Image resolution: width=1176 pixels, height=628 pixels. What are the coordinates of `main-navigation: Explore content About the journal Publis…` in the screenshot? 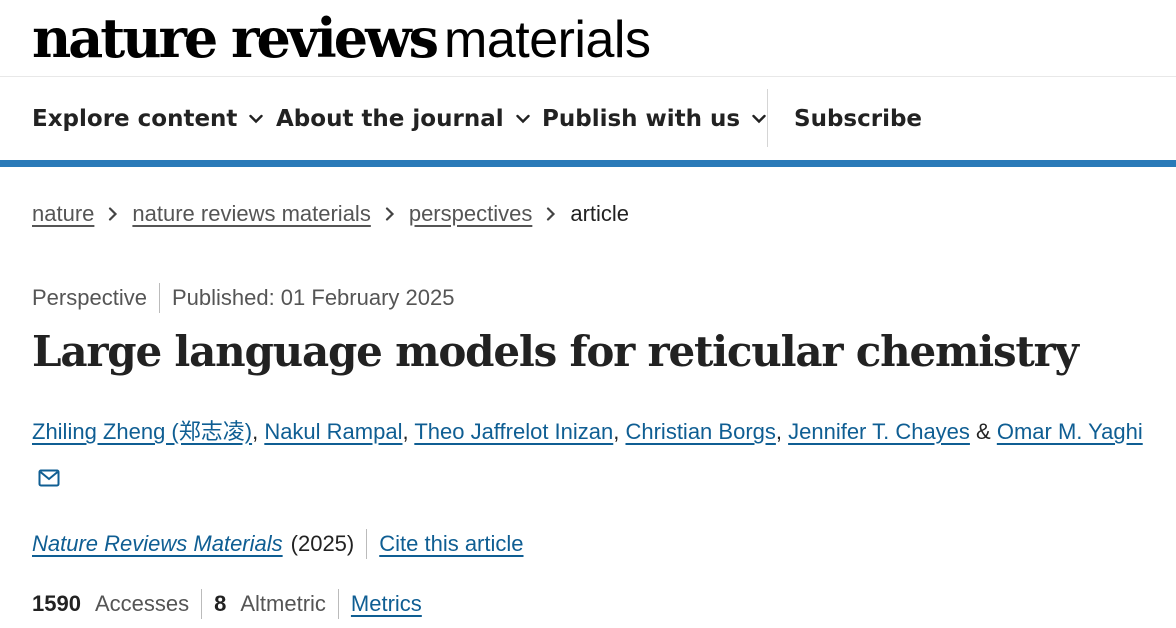 It's located at (588, 118).